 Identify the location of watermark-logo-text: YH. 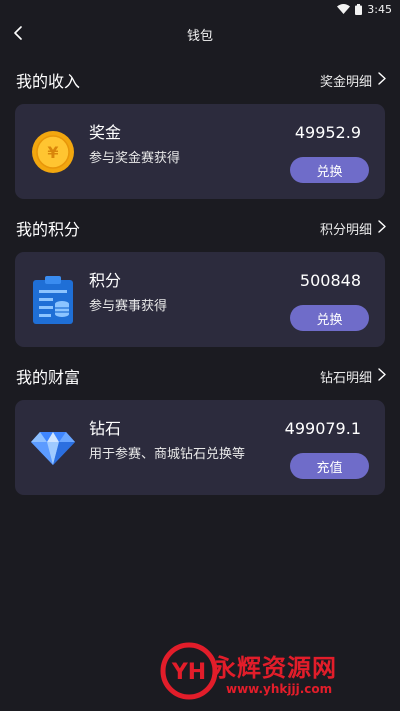
(188, 672).